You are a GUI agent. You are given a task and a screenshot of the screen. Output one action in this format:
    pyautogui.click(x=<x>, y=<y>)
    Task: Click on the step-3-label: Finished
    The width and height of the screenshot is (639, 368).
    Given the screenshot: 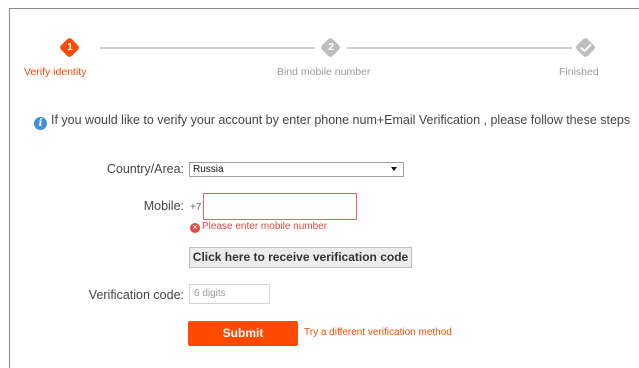 What is the action you would take?
    pyautogui.click(x=579, y=72)
    